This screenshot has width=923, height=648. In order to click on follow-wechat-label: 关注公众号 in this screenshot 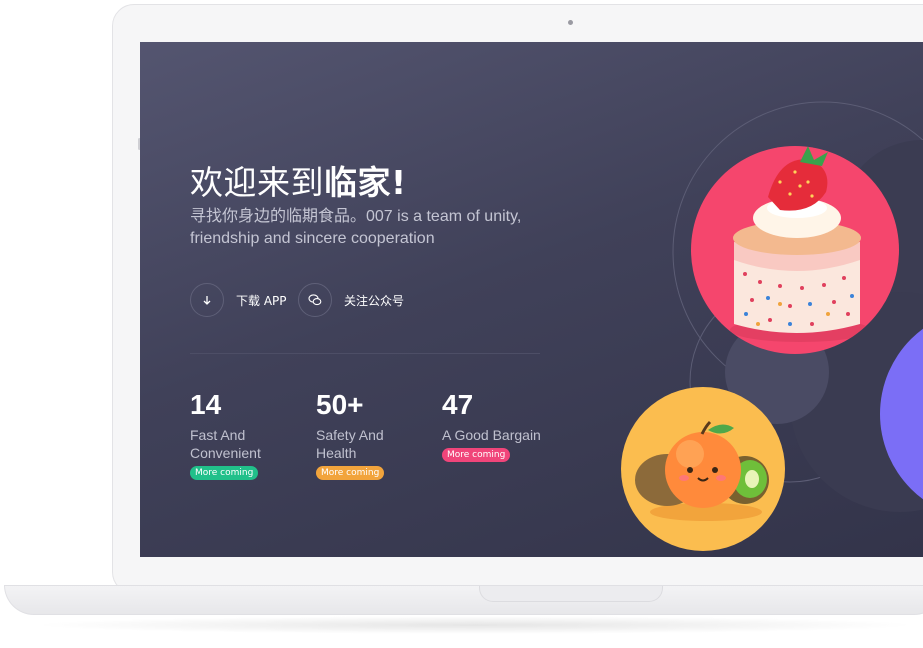, I will do `click(374, 300)`.